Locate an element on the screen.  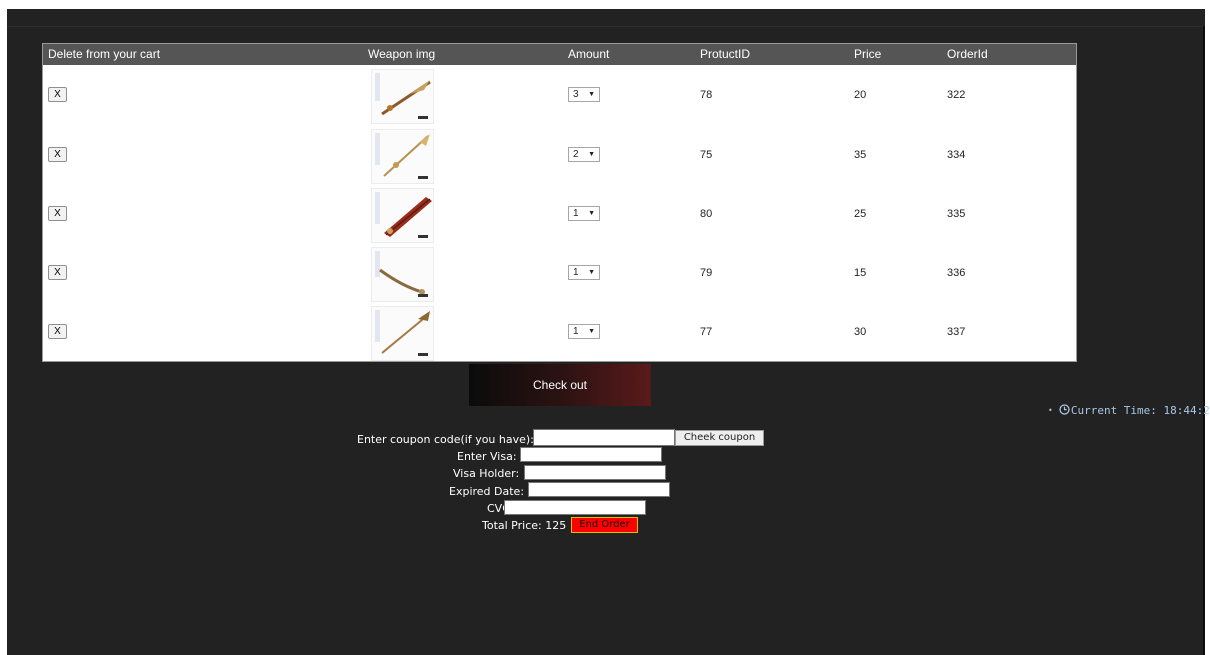
product-id: 79 is located at coordinates (706, 273).